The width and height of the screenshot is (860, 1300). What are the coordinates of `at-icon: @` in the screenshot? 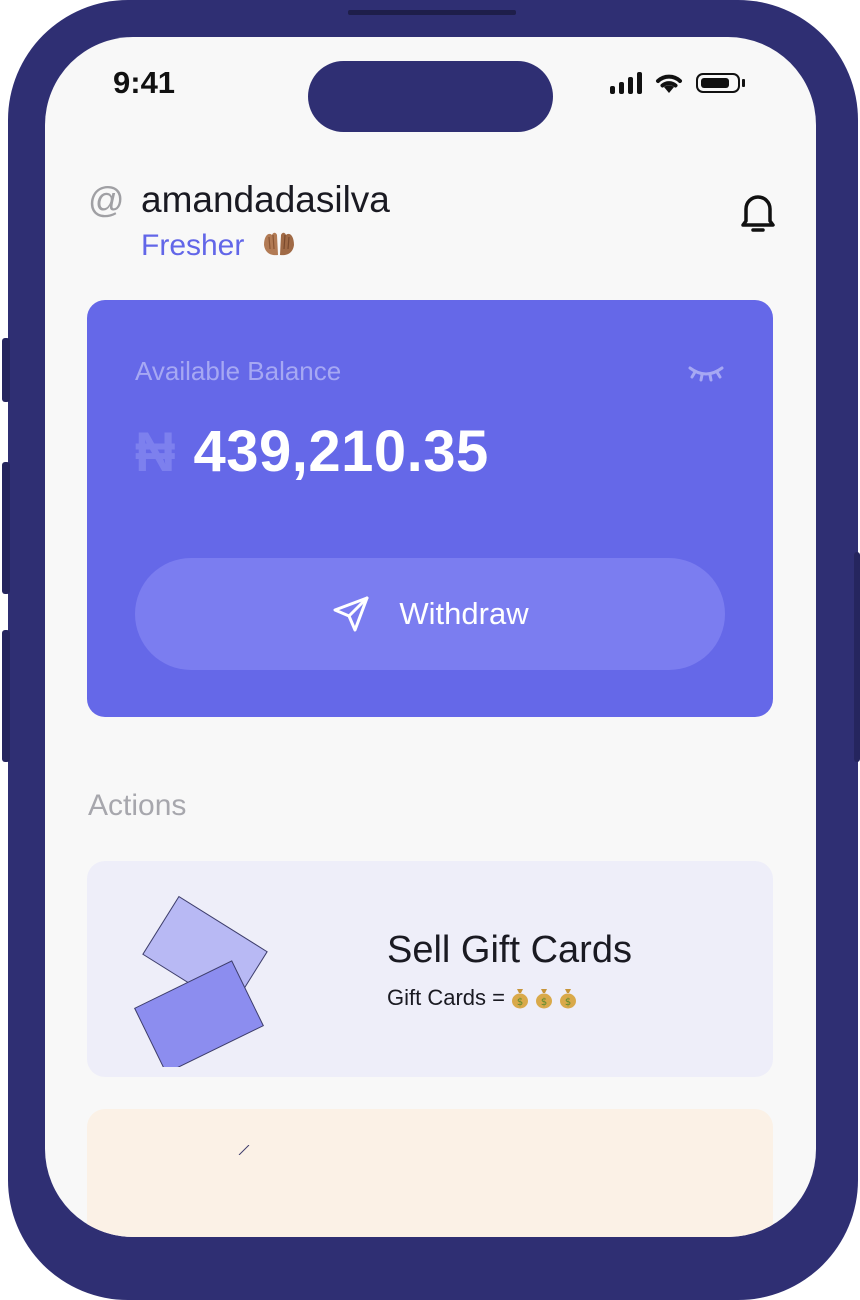 It's located at (106, 199).